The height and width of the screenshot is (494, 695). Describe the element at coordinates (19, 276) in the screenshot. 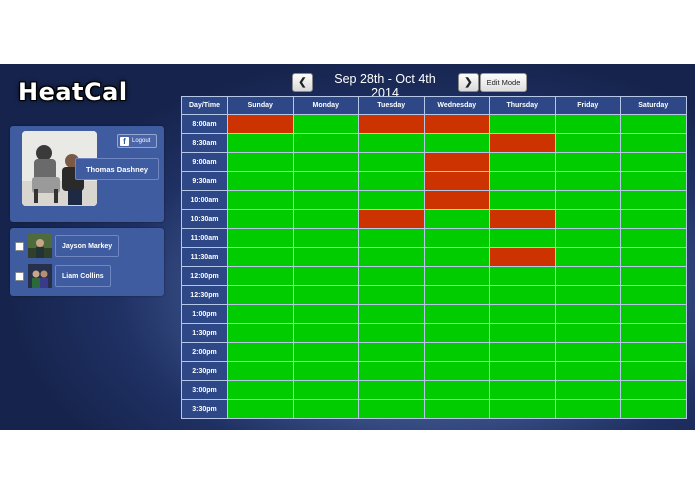

I see `friend-checkbox` at that location.